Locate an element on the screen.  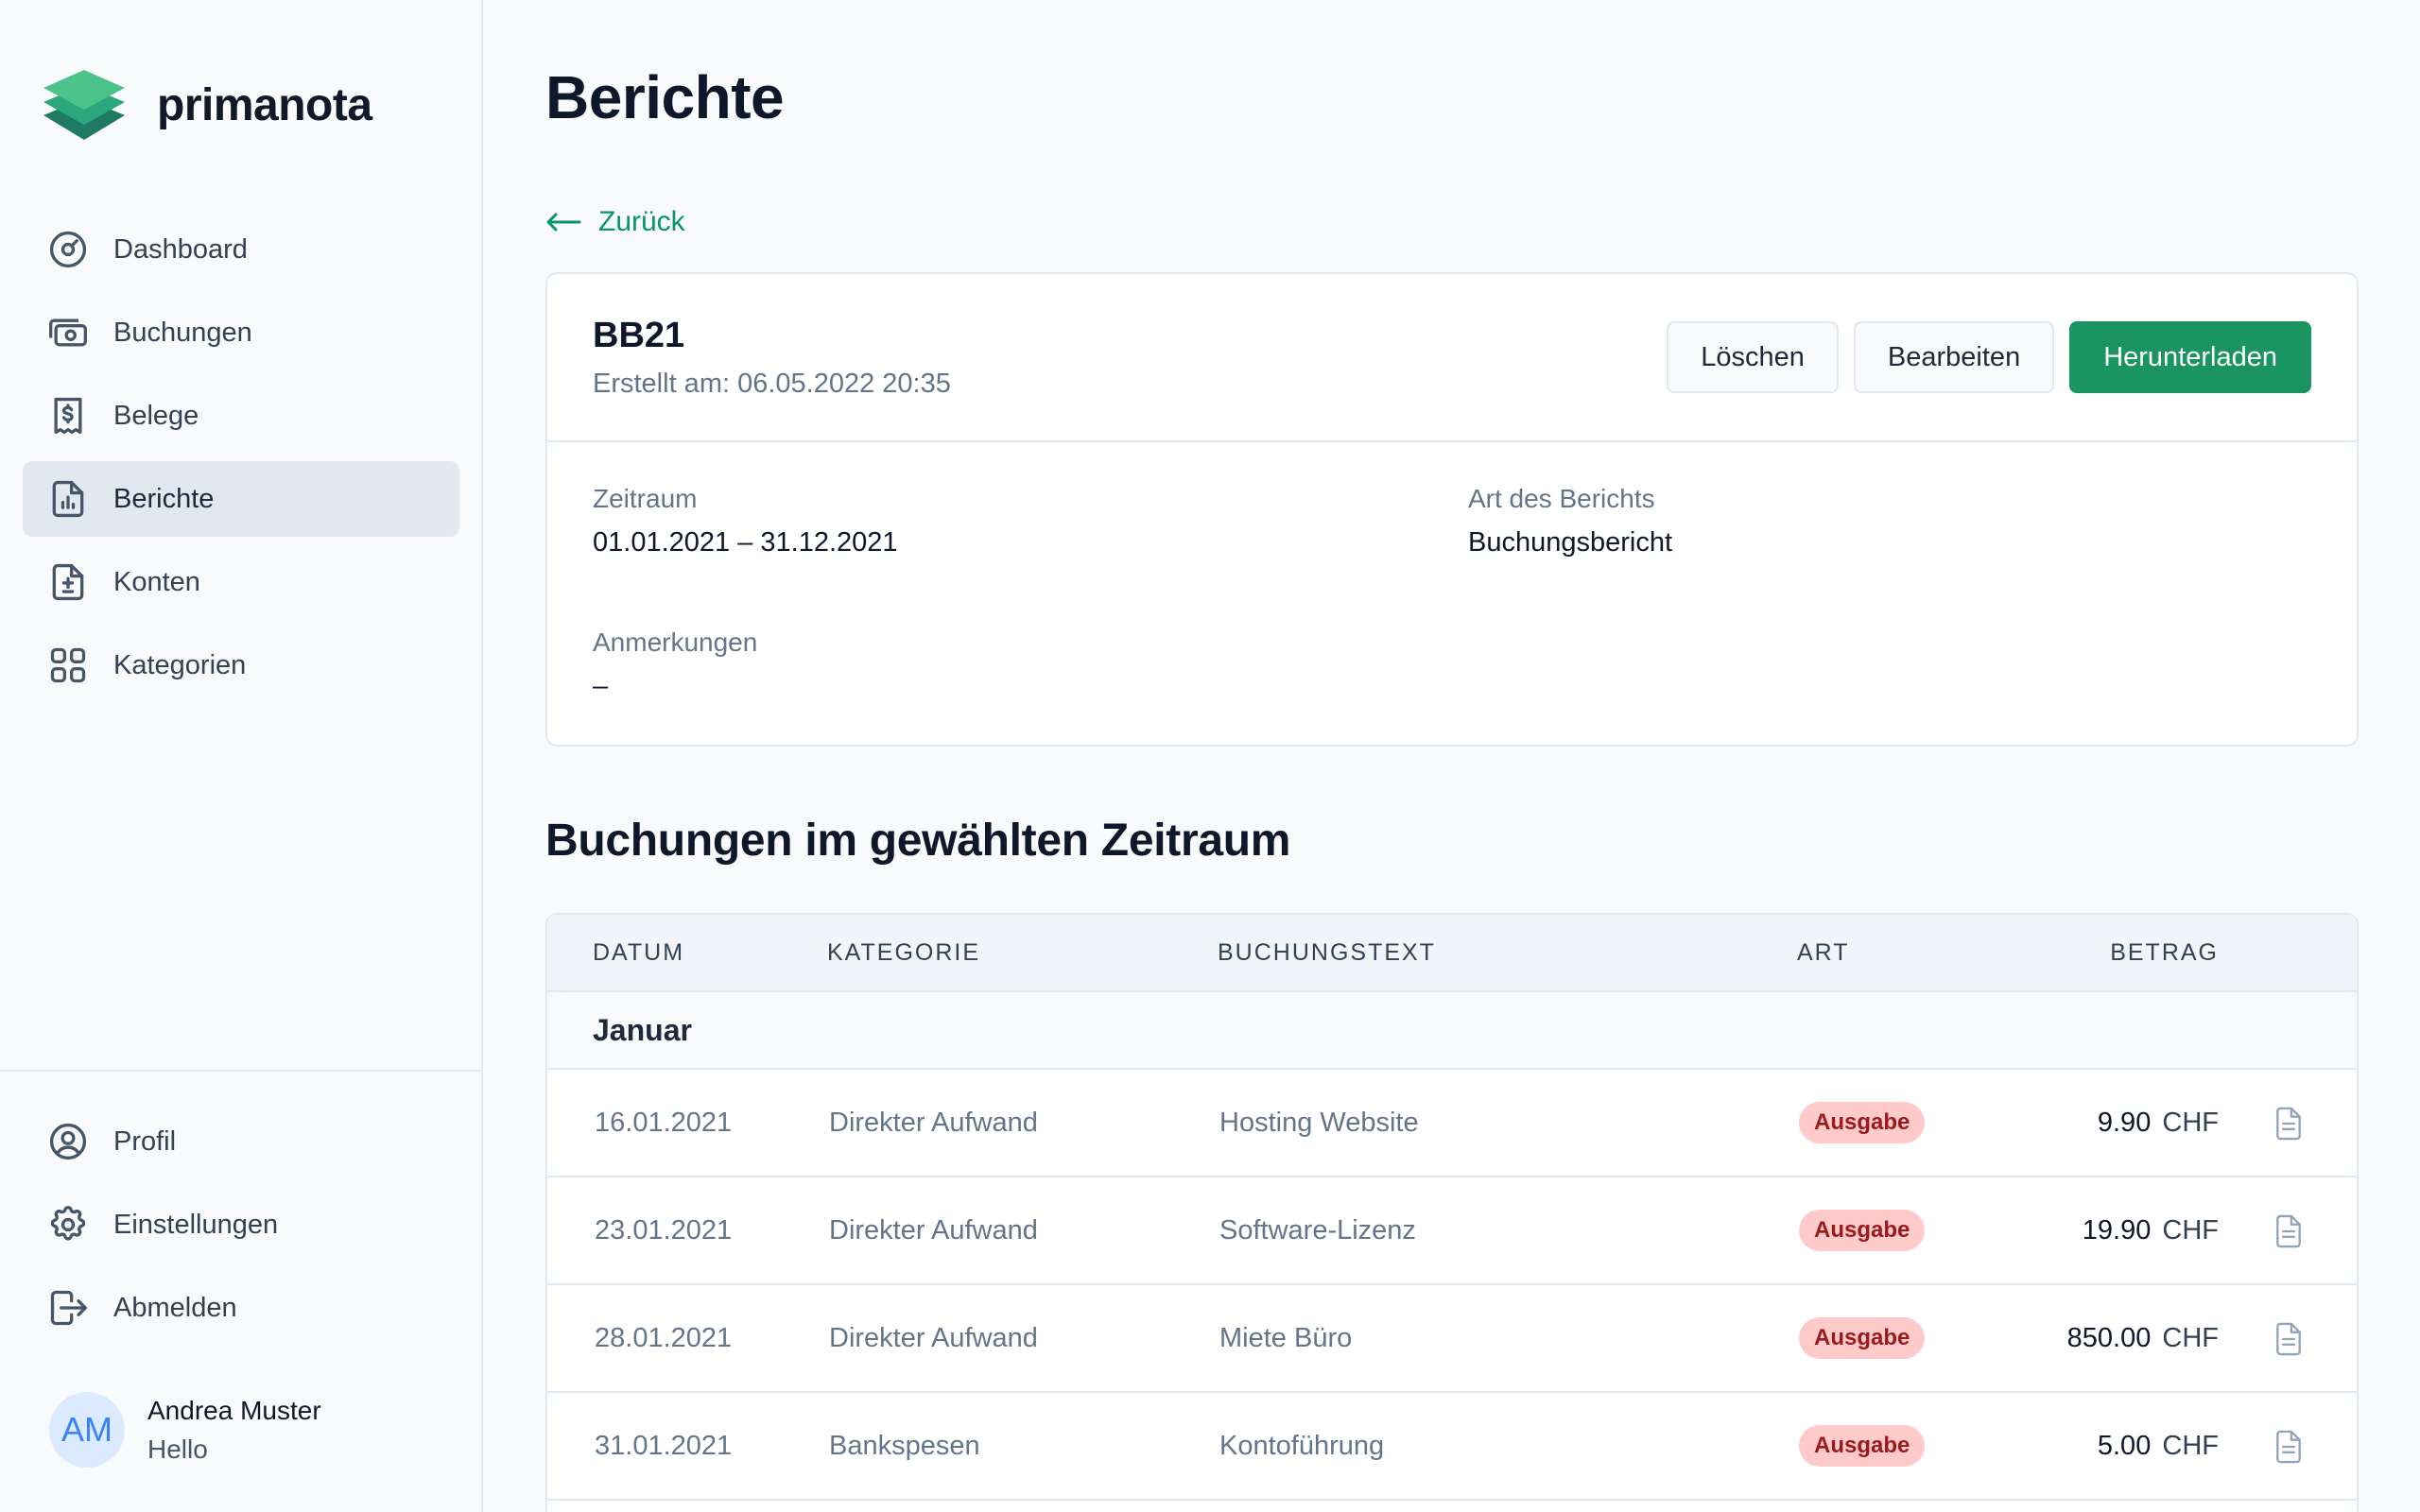
row-amount: 19.90 CHF is located at coordinates (2151, 1230).